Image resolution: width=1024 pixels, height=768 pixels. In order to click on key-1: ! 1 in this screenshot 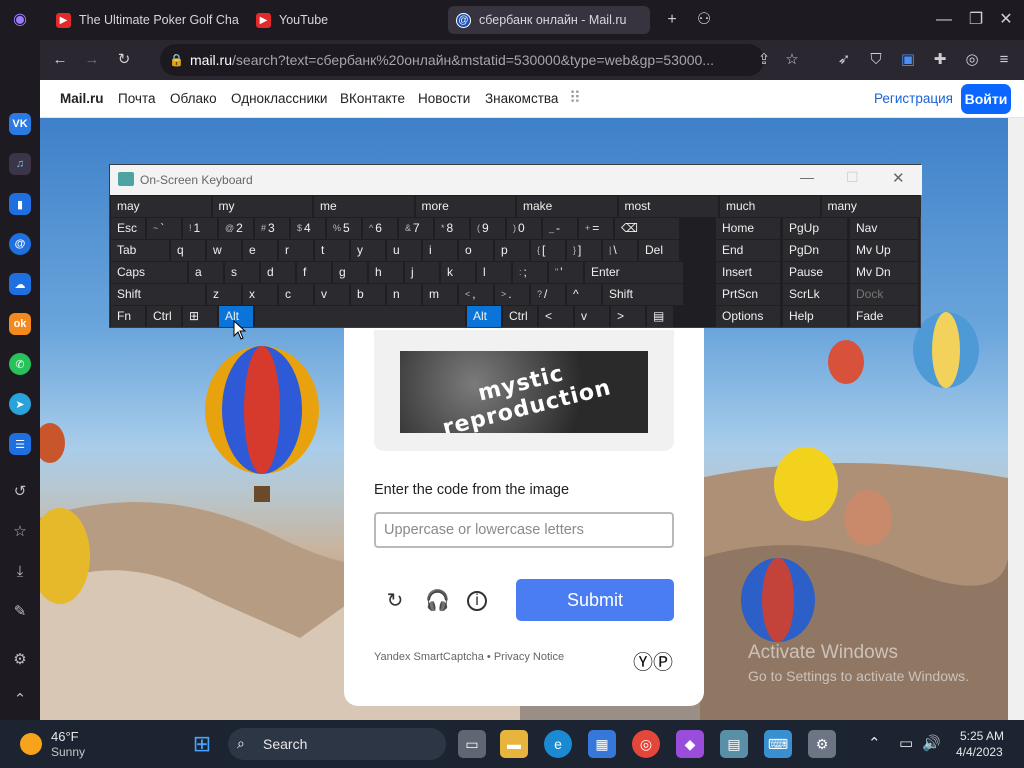, I will do `click(200, 228)`.